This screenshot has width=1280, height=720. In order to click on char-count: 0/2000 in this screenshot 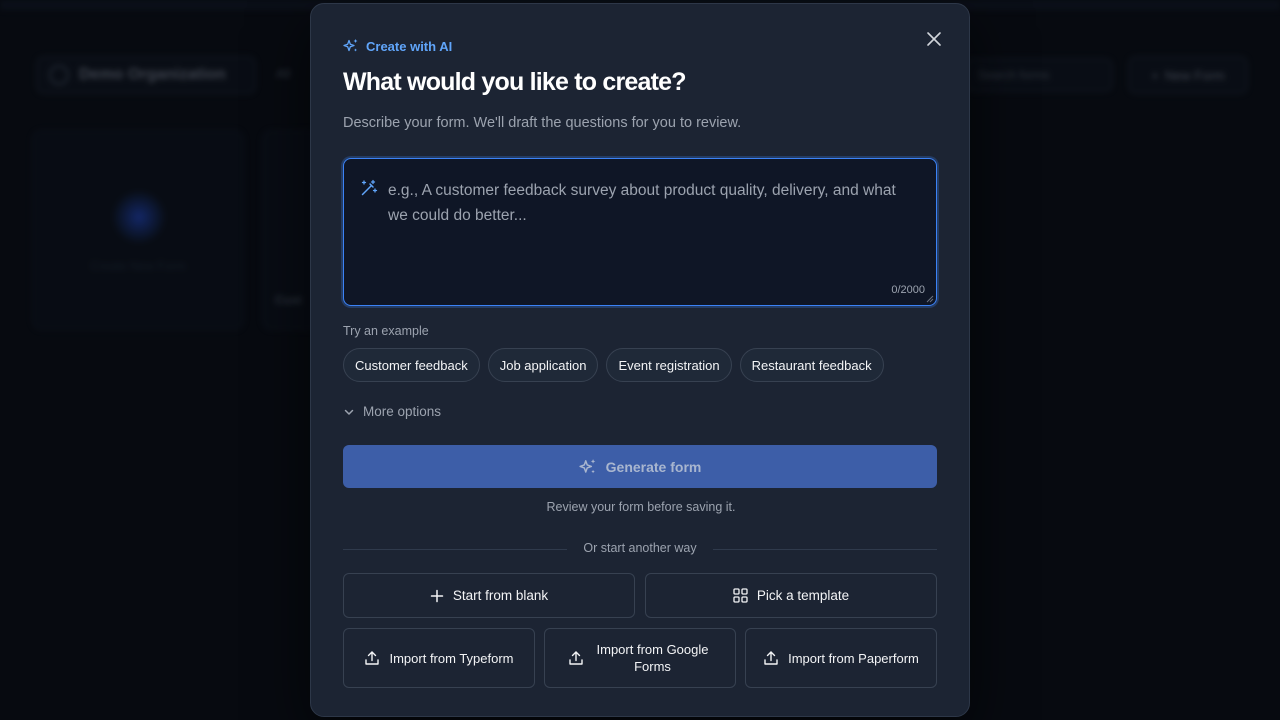, I will do `click(908, 290)`.